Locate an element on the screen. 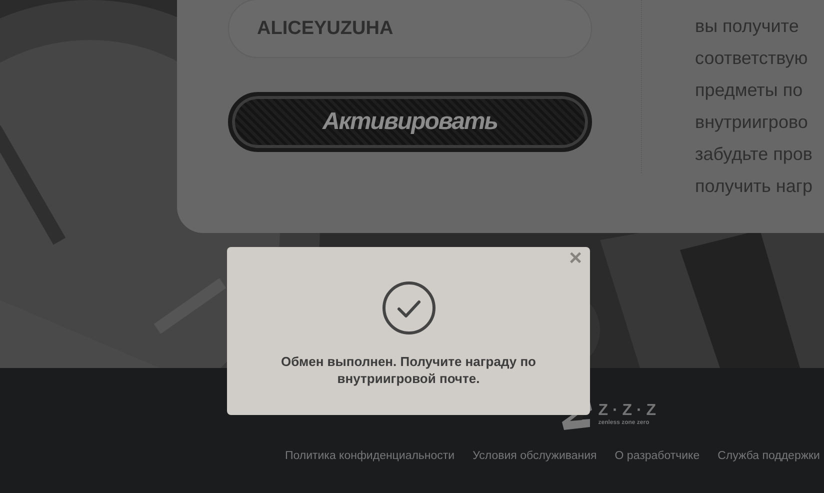  close-button: × is located at coordinates (575, 258).